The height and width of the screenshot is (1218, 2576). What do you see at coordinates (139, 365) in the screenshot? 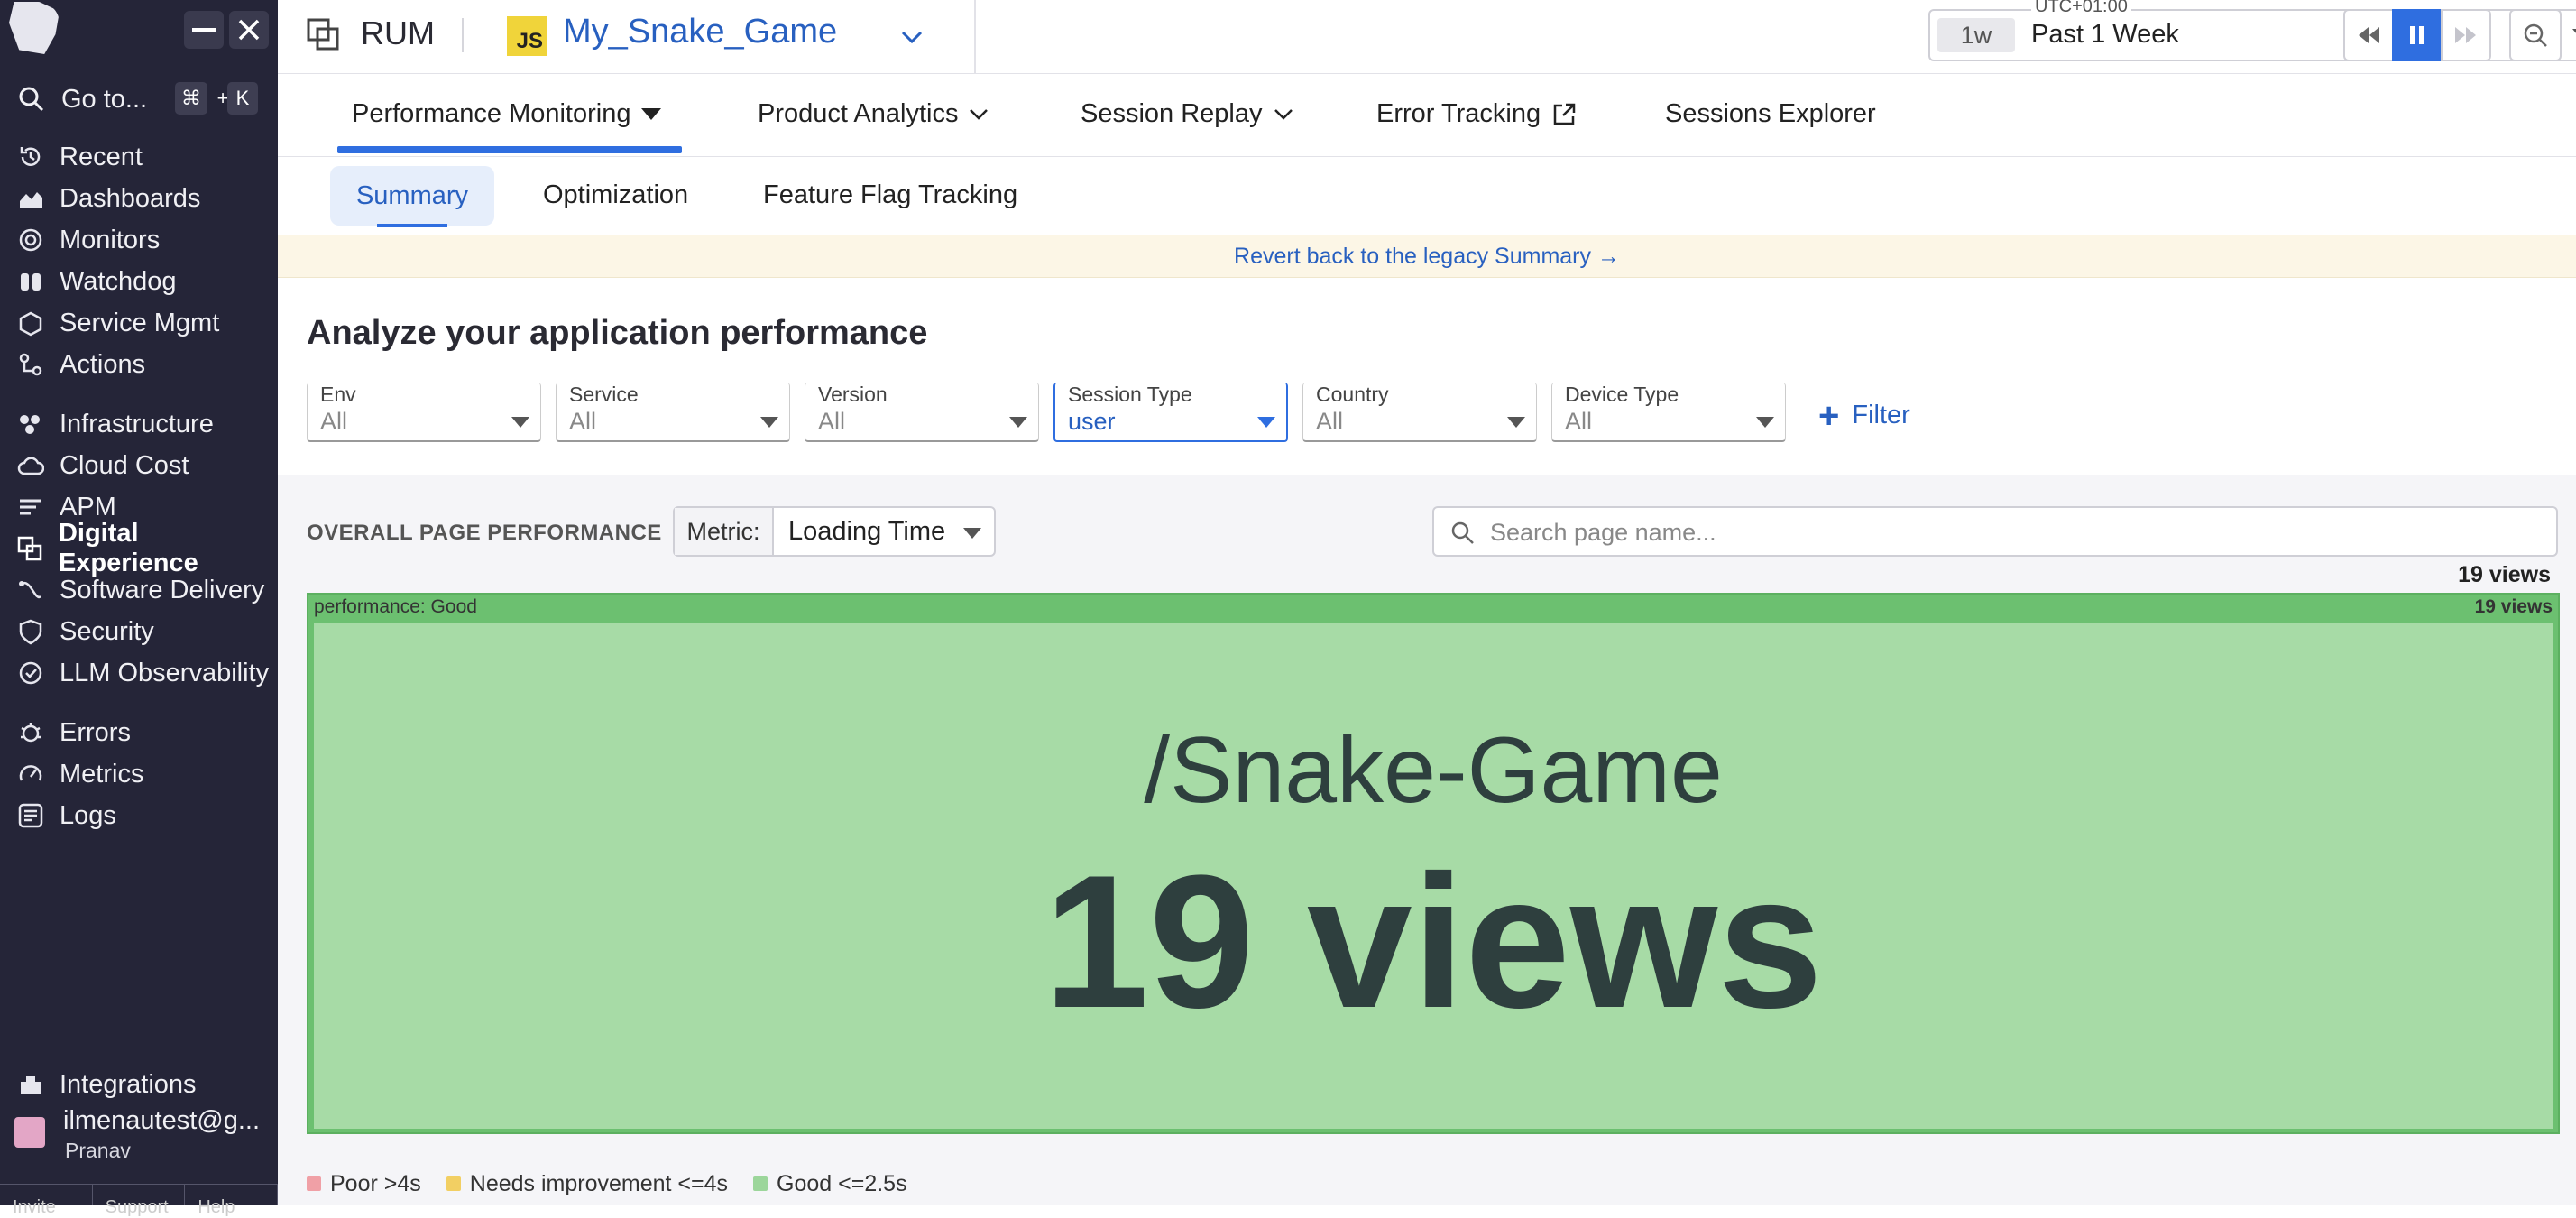
I see `sidebar-item-actions: Actions` at bounding box center [139, 365].